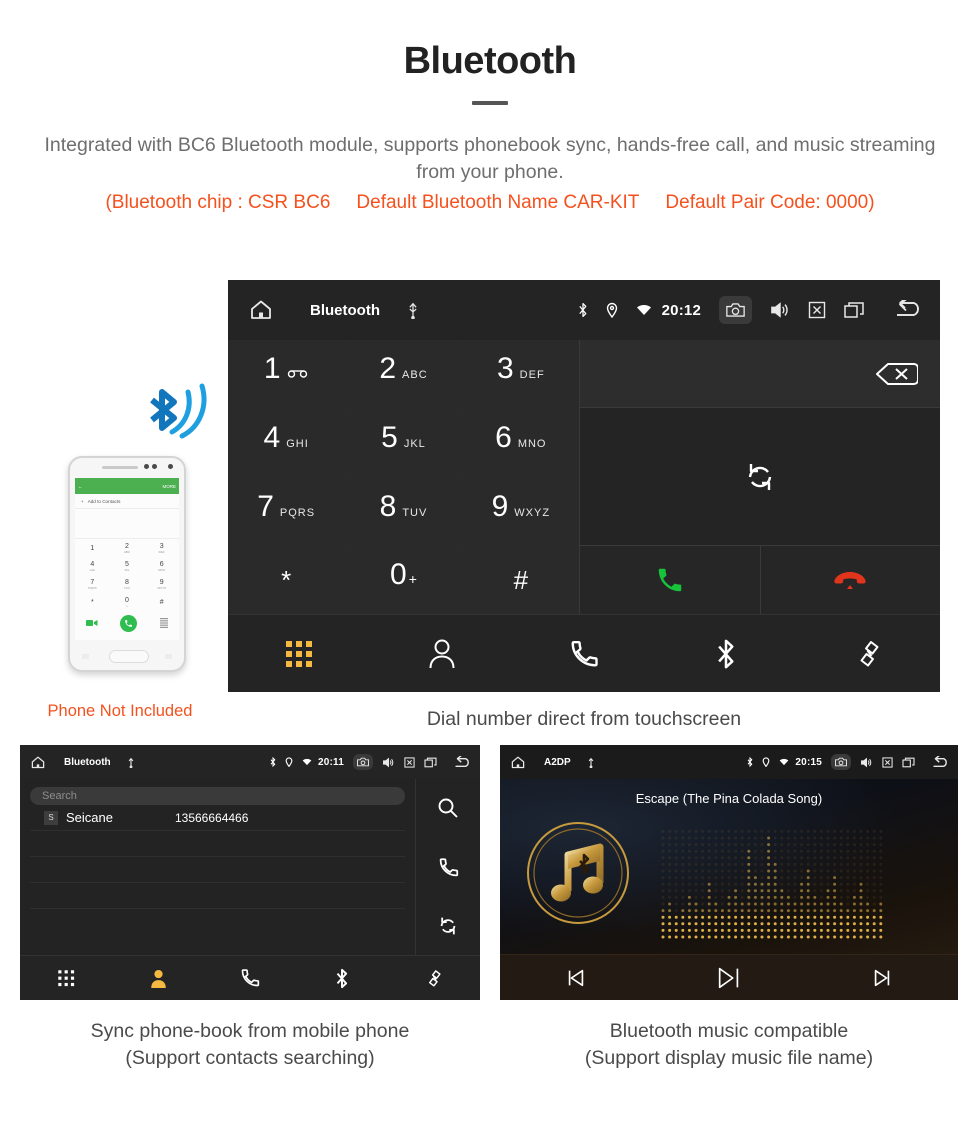  Describe the element at coordinates (162, 566) in the screenshot. I see `phone-key: 6 MNO` at that location.